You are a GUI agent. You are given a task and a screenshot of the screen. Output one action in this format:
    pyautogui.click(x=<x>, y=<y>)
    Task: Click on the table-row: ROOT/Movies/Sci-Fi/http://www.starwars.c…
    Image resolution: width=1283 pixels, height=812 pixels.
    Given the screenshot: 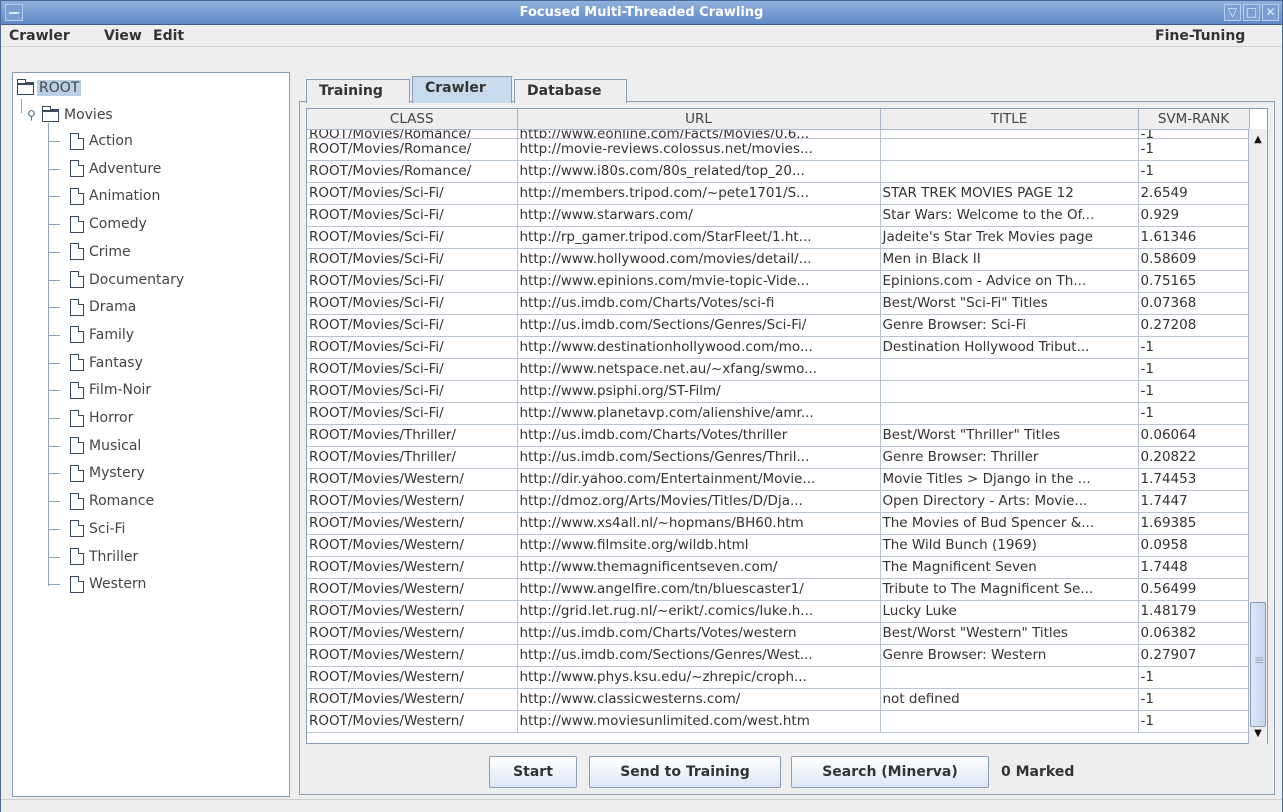 What is the action you would take?
    pyautogui.click(x=778, y=215)
    